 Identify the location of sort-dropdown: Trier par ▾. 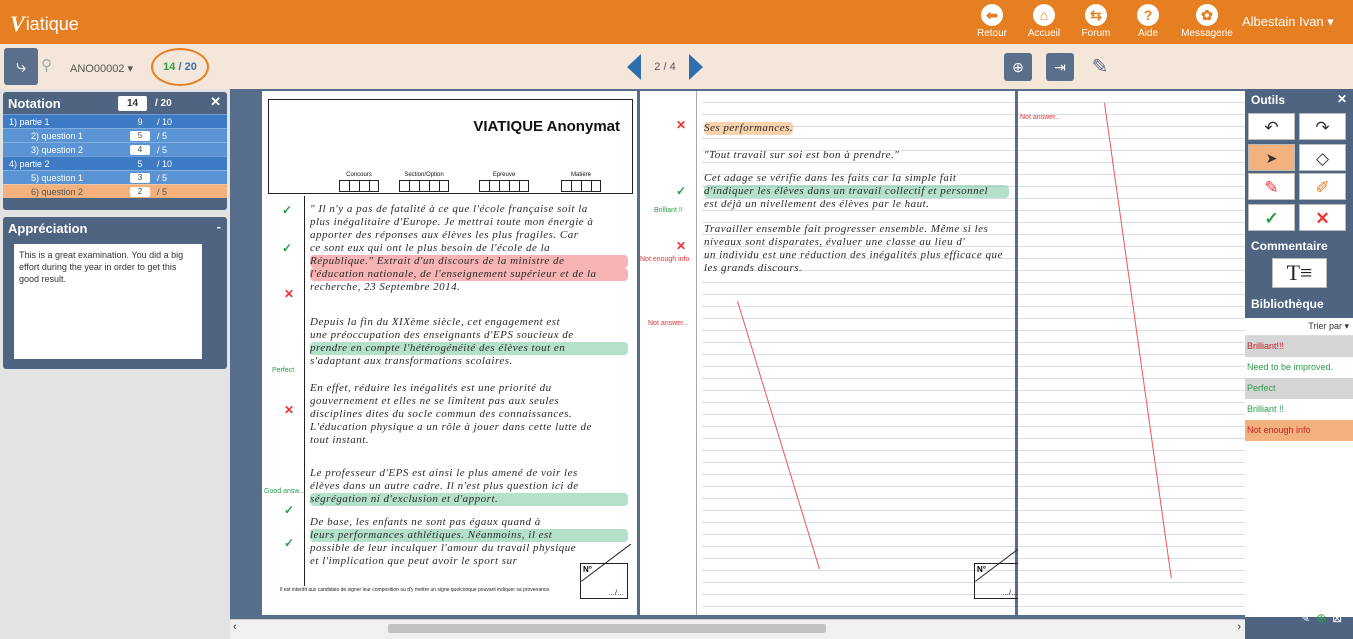
(1299, 327).